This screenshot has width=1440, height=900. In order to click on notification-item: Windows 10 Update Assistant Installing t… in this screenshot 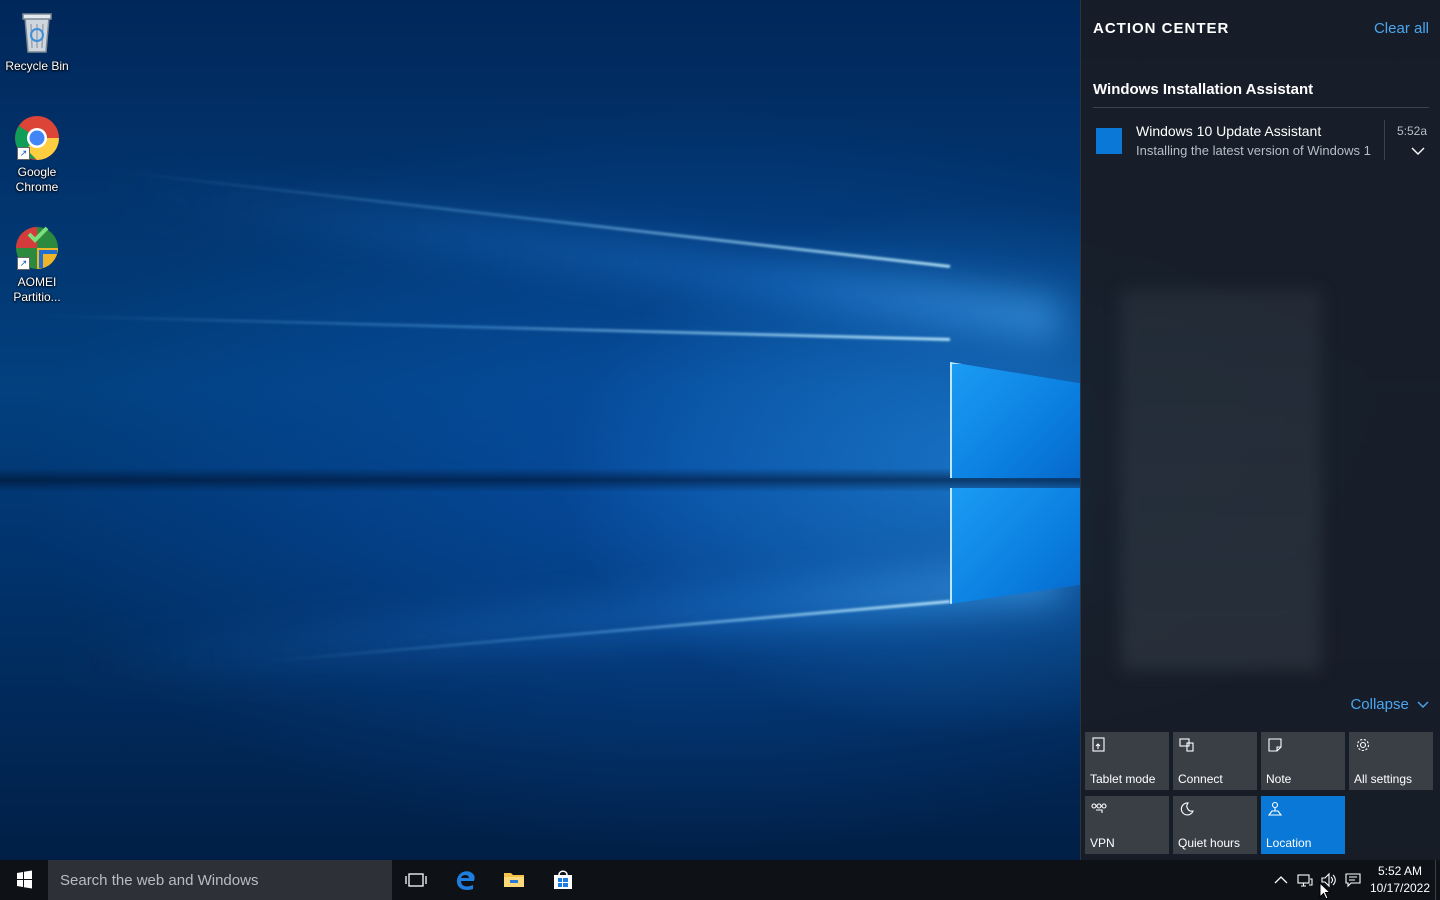, I will do `click(1261, 140)`.